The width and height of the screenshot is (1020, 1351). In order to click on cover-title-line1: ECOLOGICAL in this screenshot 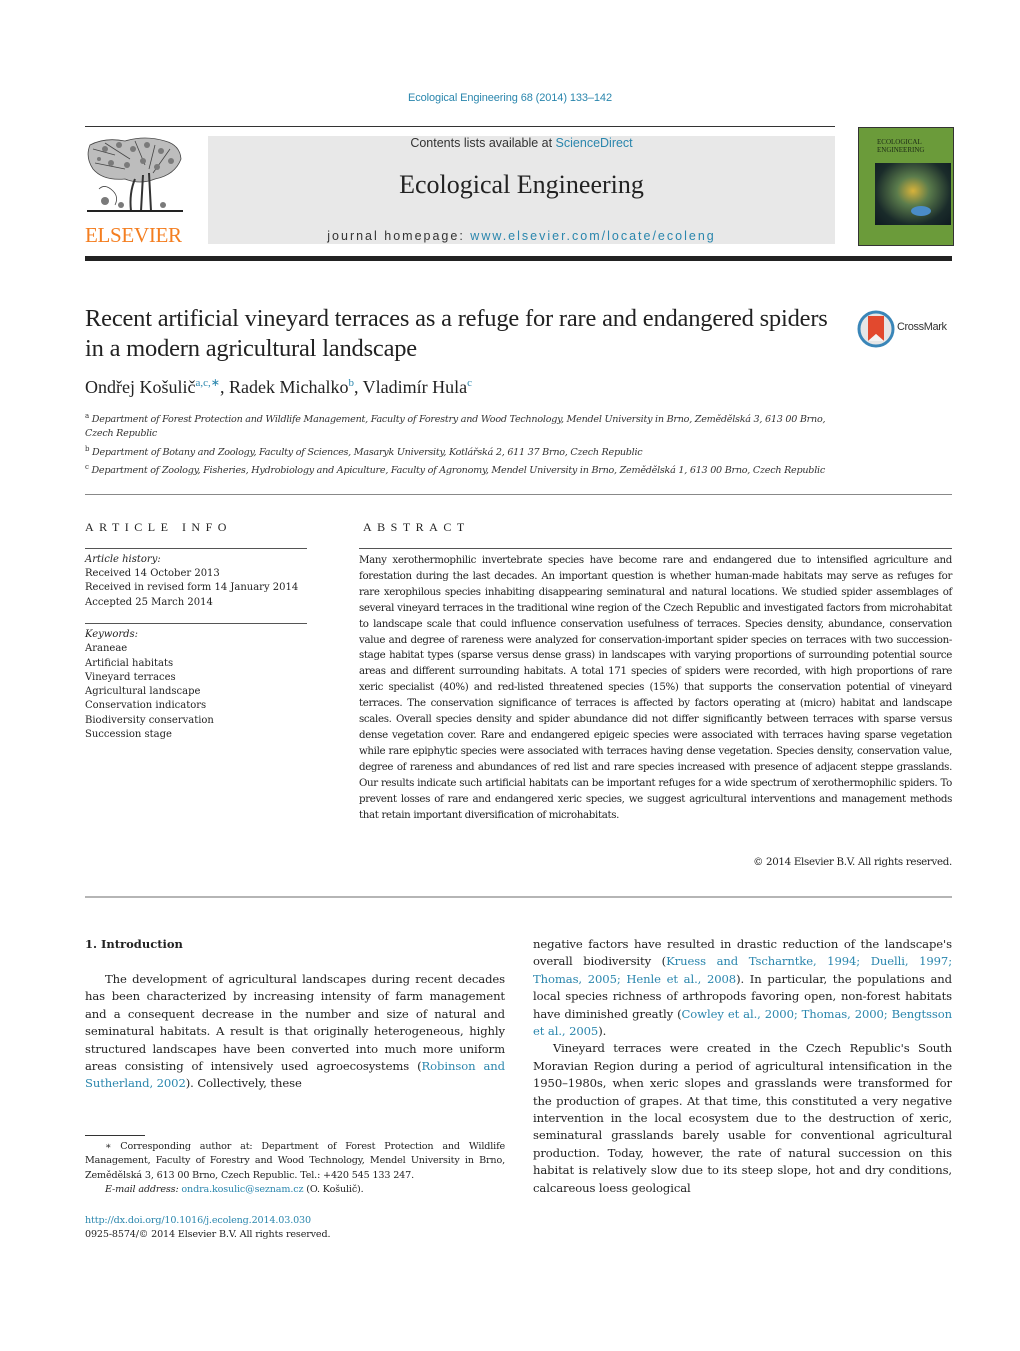, I will do `click(899, 142)`.